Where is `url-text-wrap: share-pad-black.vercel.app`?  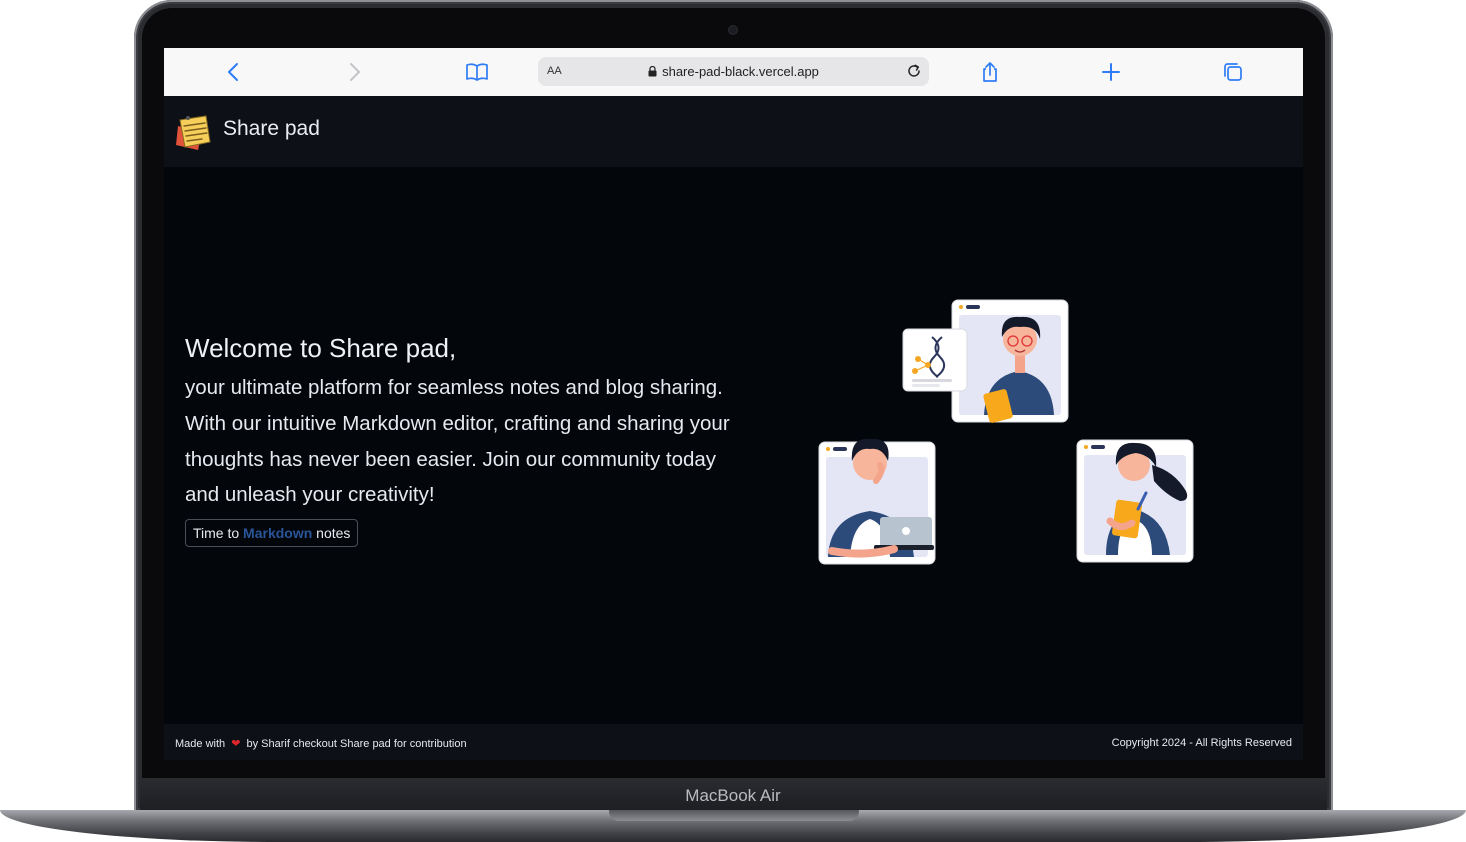 url-text-wrap: share-pad-black.vercel.app is located at coordinates (733, 72).